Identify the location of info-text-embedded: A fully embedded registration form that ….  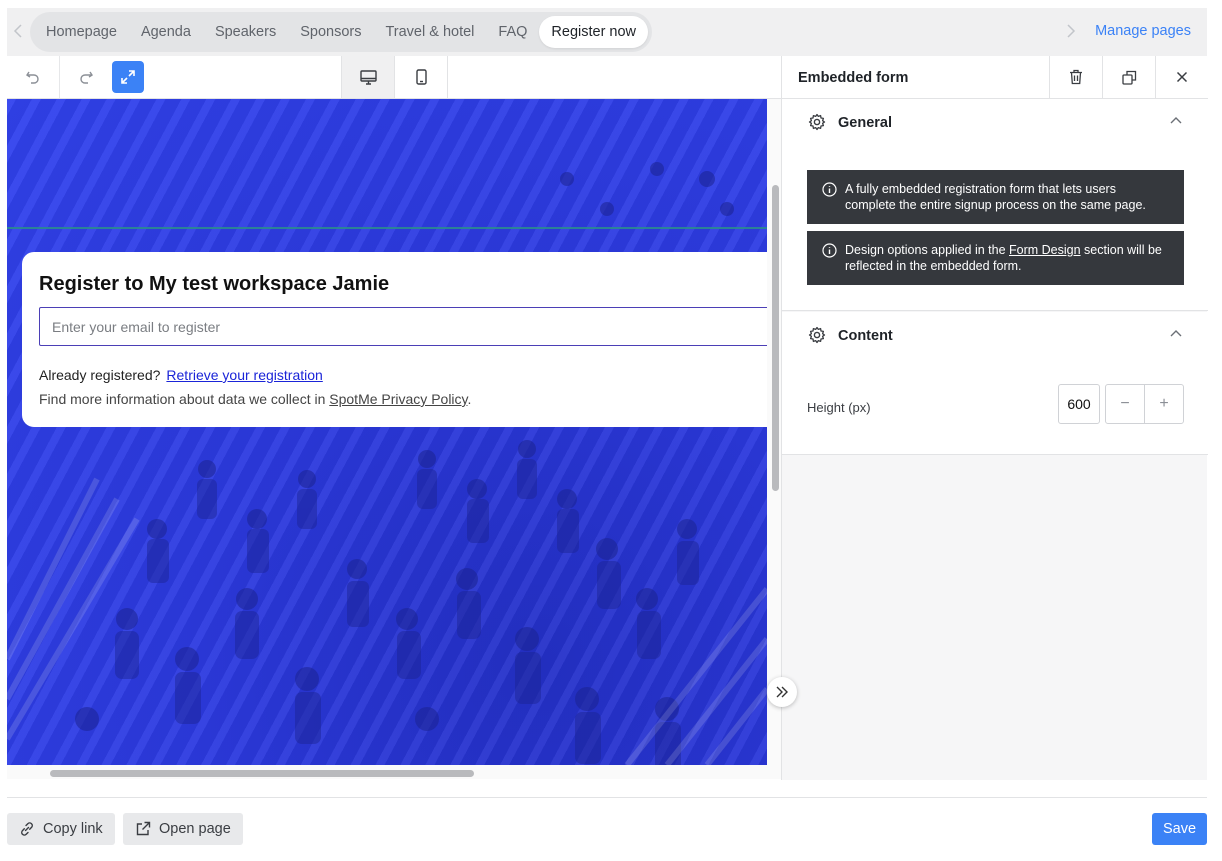
(995, 197).